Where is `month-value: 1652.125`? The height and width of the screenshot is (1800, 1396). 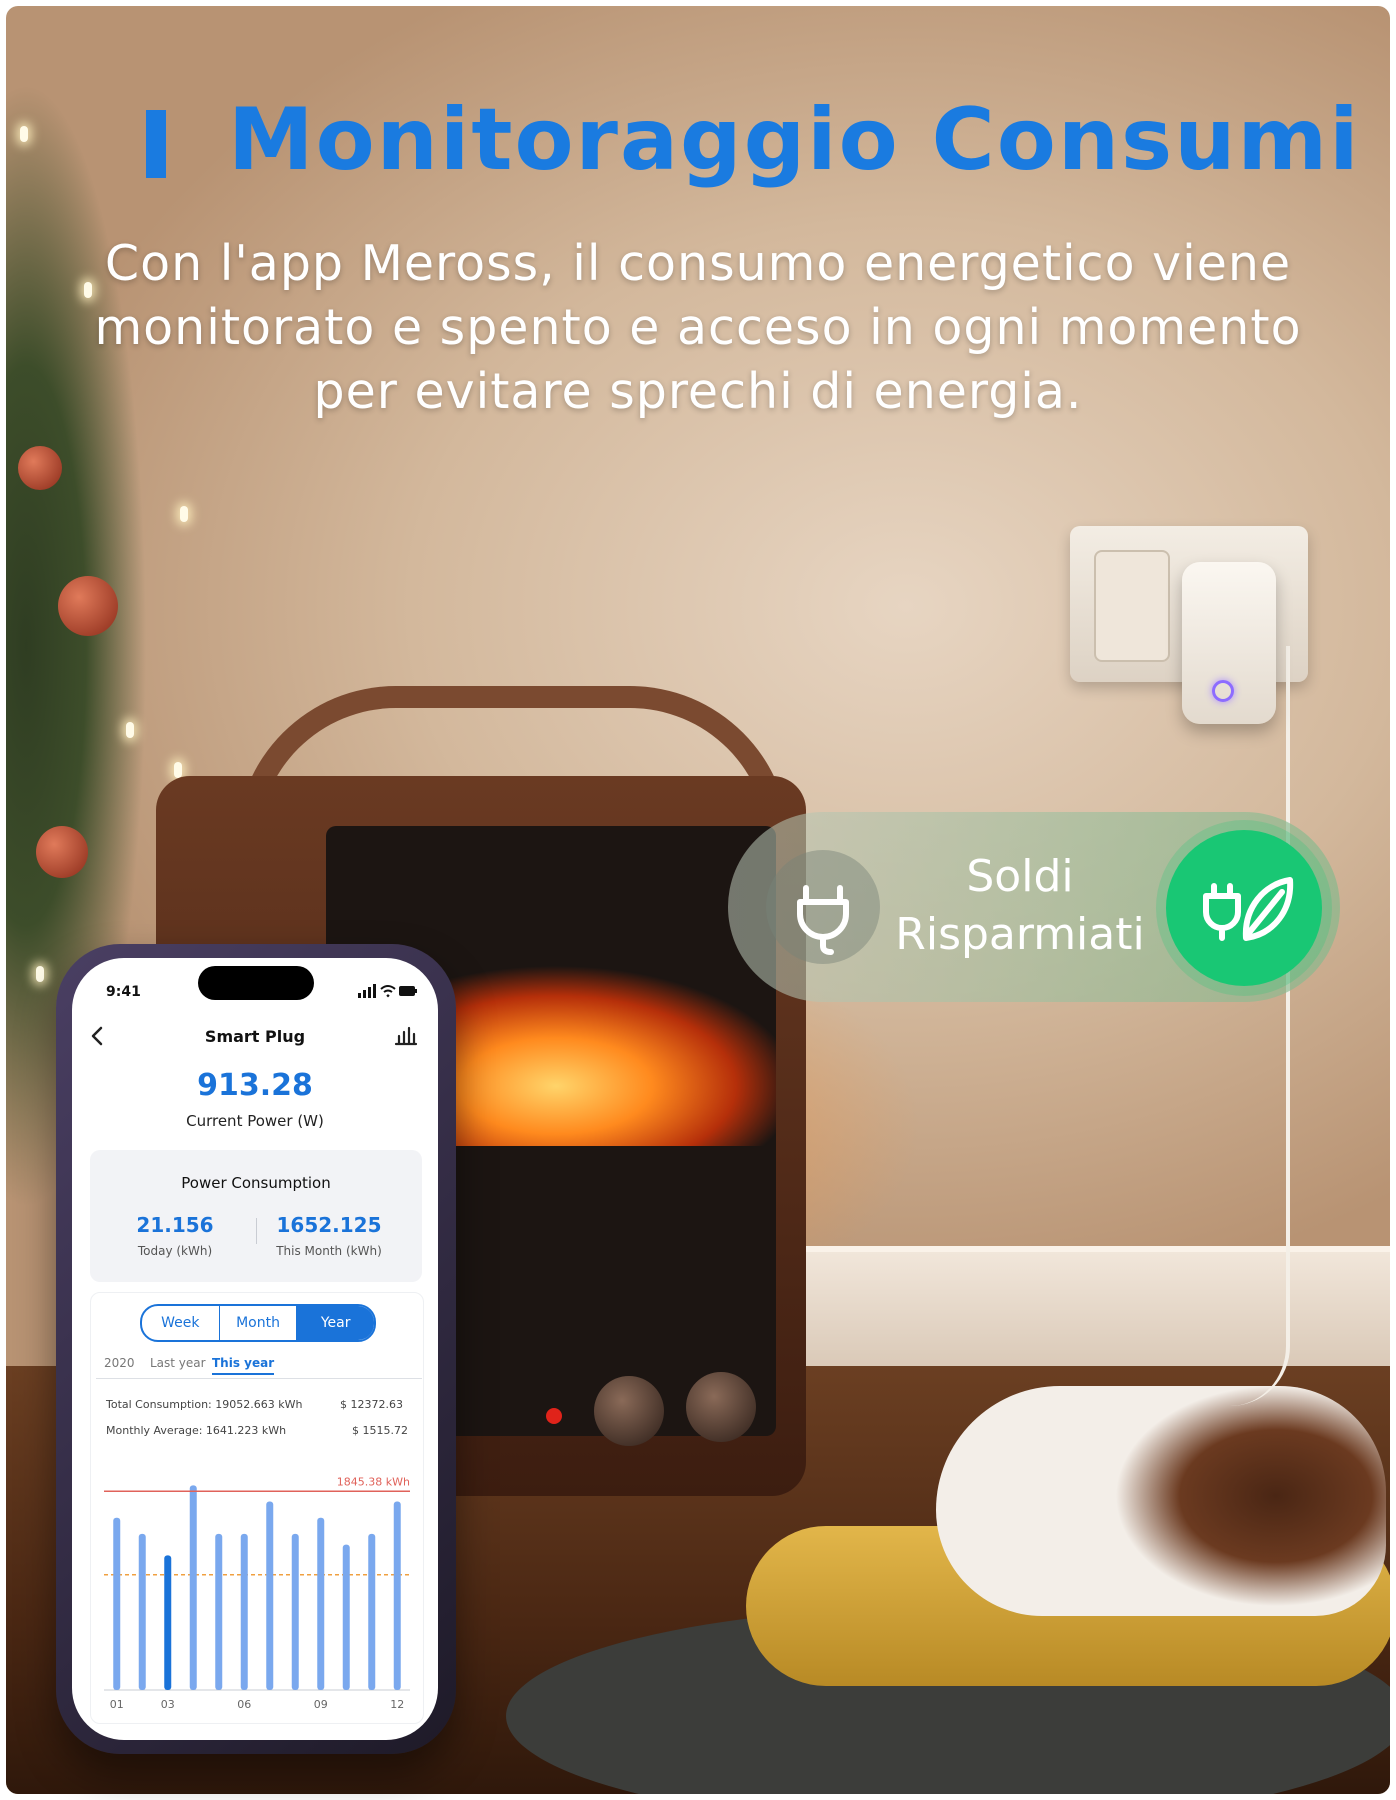 month-value: 1652.125 is located at coordinates (329, 1225).